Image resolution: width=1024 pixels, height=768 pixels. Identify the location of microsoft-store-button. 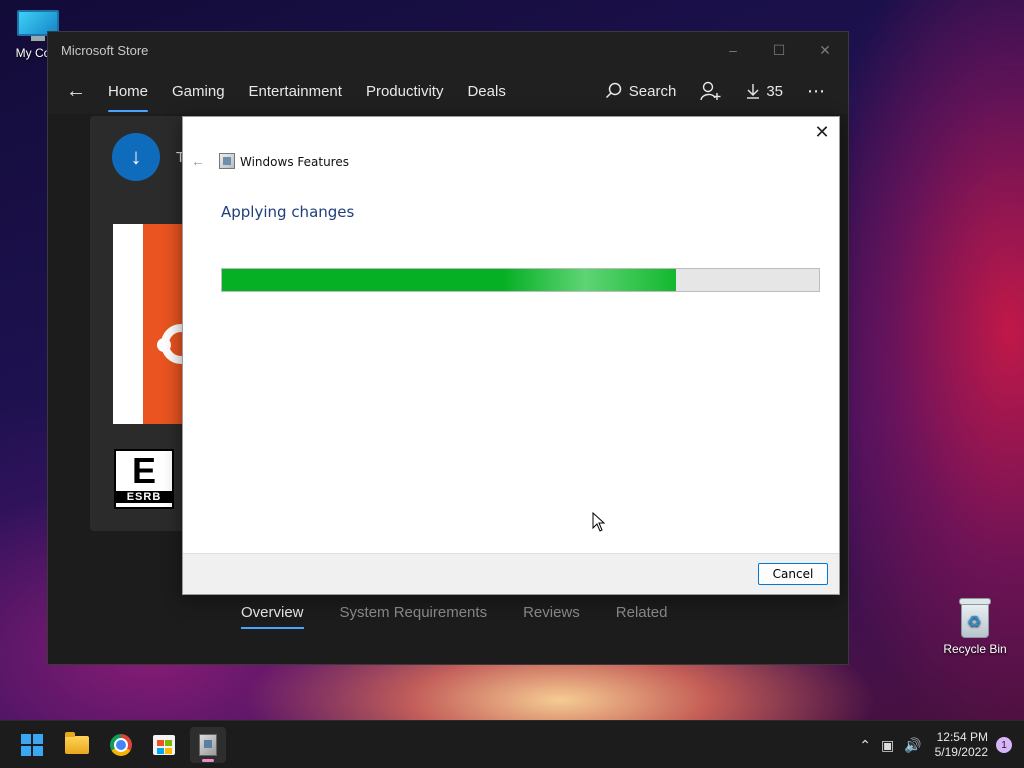
(164, 745).